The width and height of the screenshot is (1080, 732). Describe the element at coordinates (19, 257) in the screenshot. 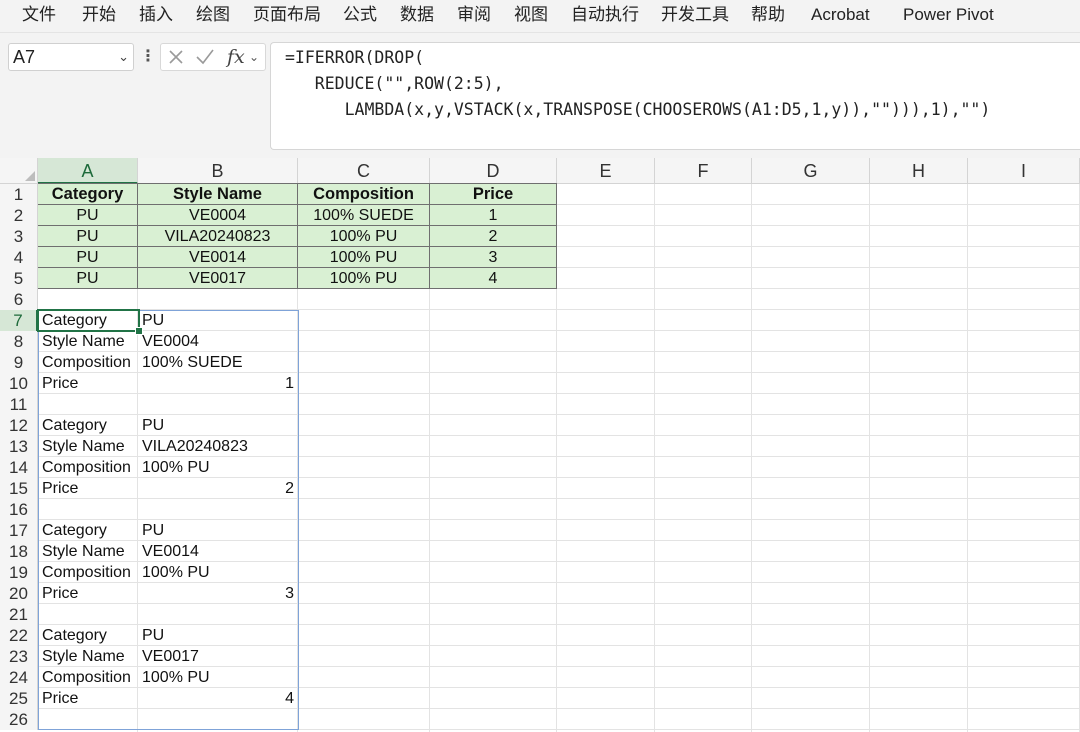

I see `row-header: 4` at that location.